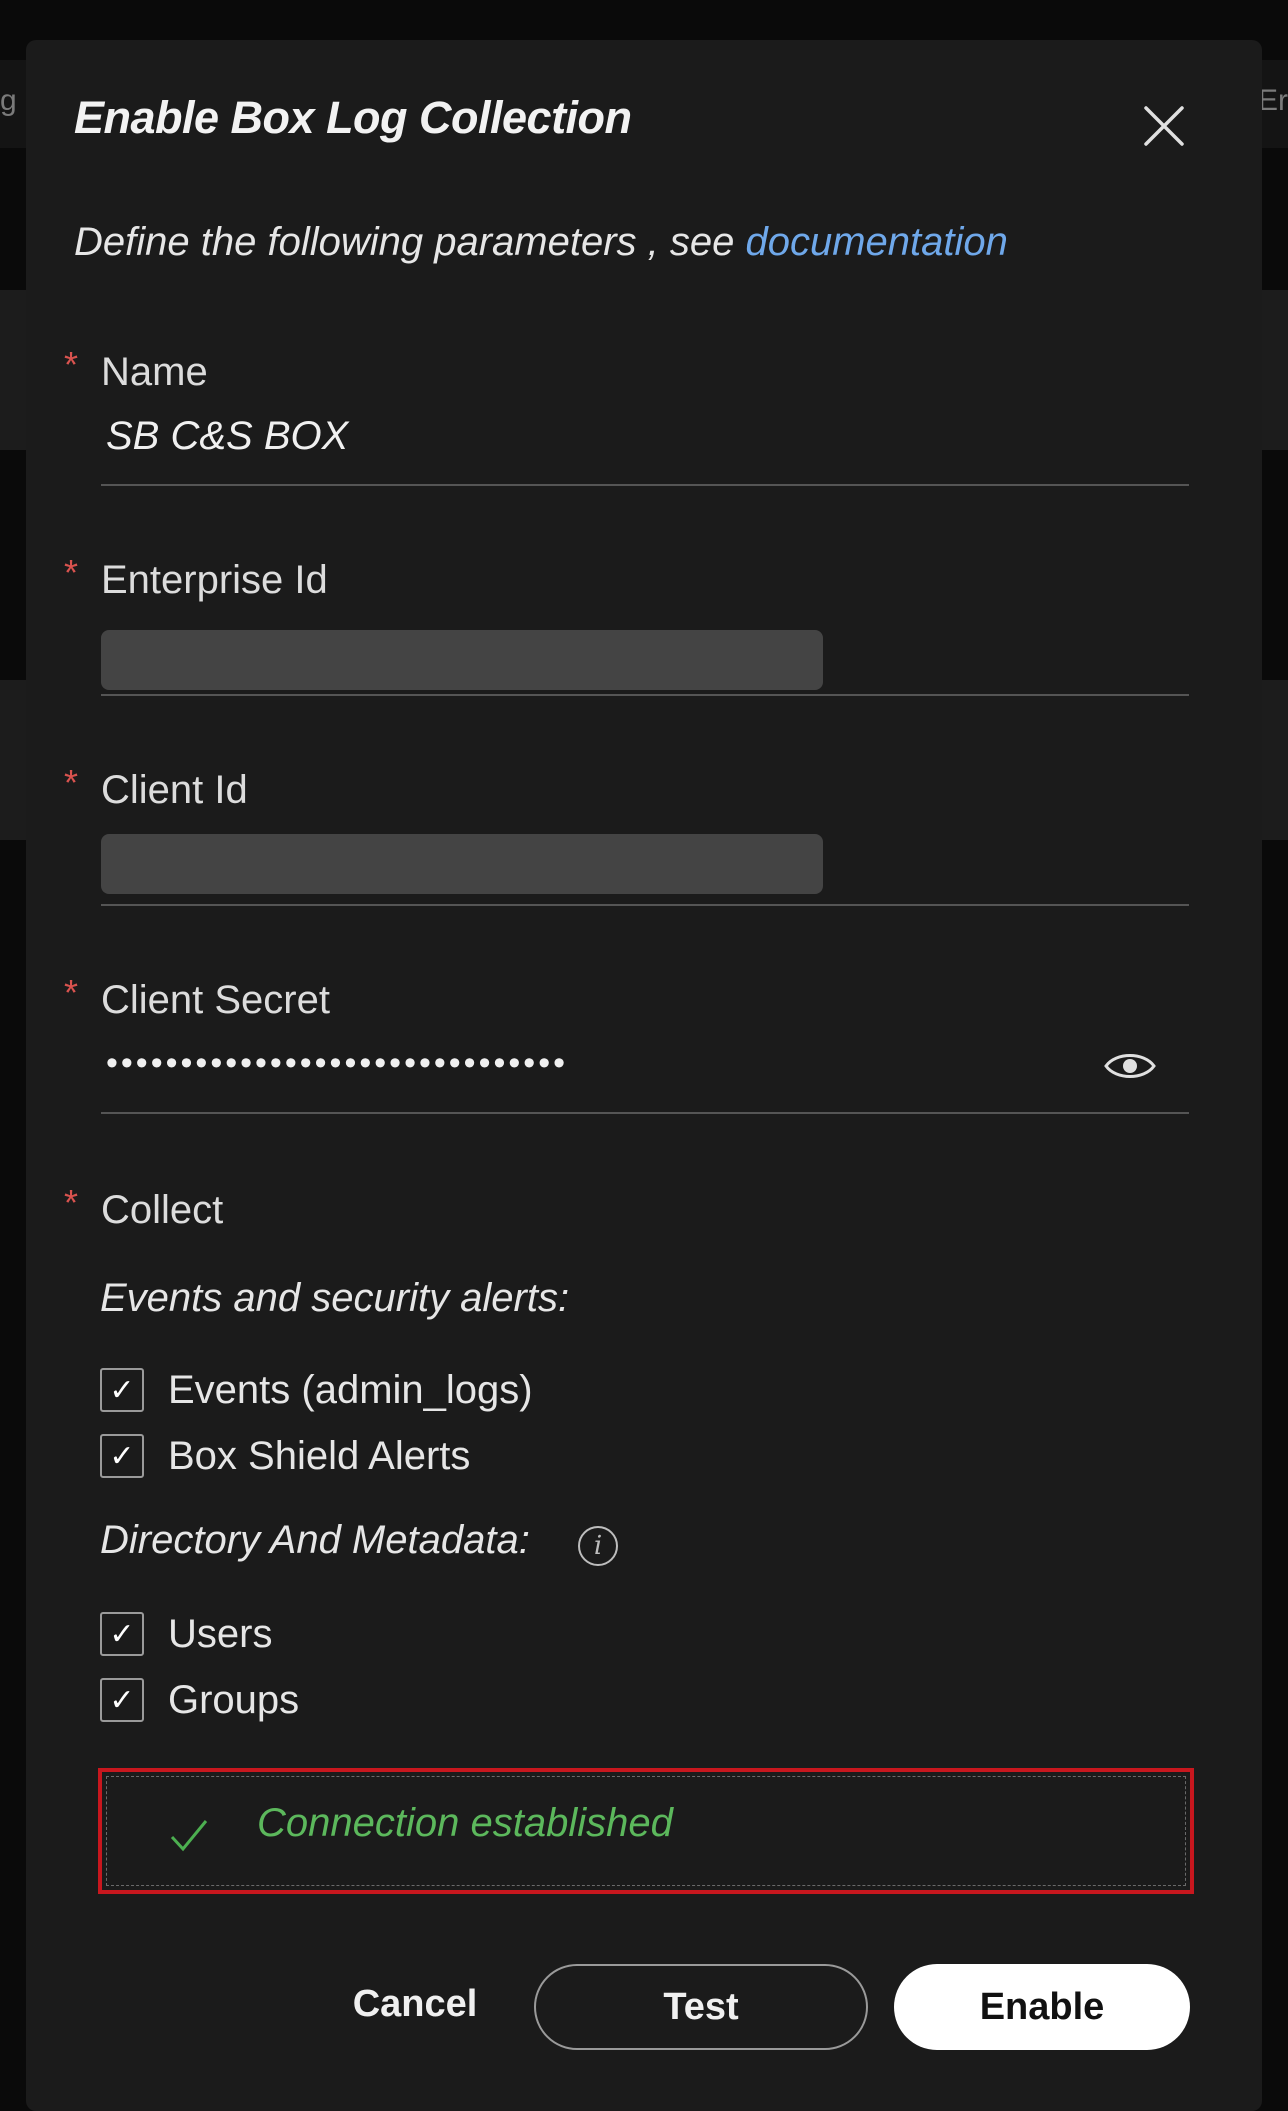  I want to click on cancel-button: Cancel, so click(415, 2004).